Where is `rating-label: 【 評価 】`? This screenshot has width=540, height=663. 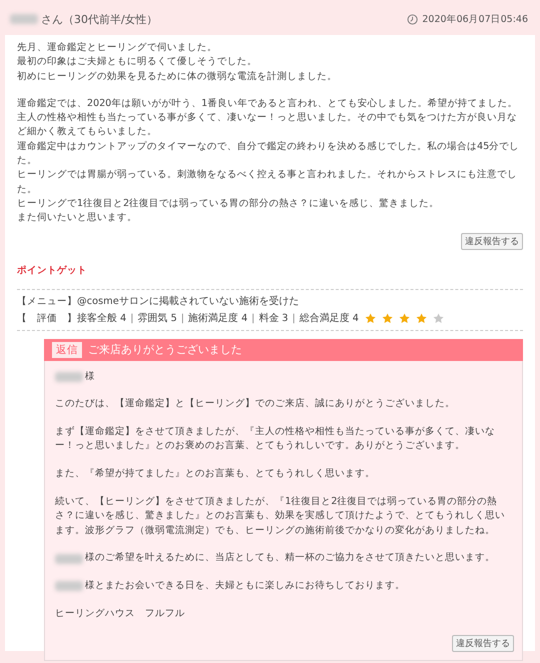
rating-label: 【 評価 】 is located at coordinates (47, 318).